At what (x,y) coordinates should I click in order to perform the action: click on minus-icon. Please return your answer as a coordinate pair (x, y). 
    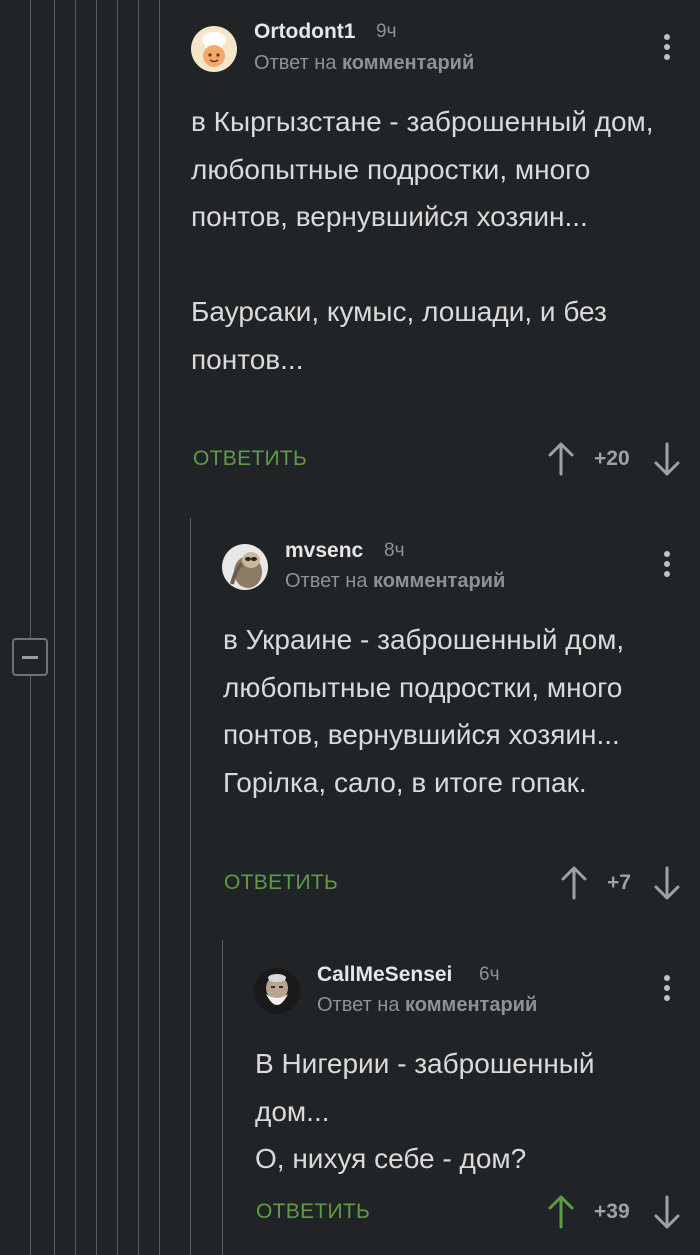
    Looking at the image, I should click on (30, 657).